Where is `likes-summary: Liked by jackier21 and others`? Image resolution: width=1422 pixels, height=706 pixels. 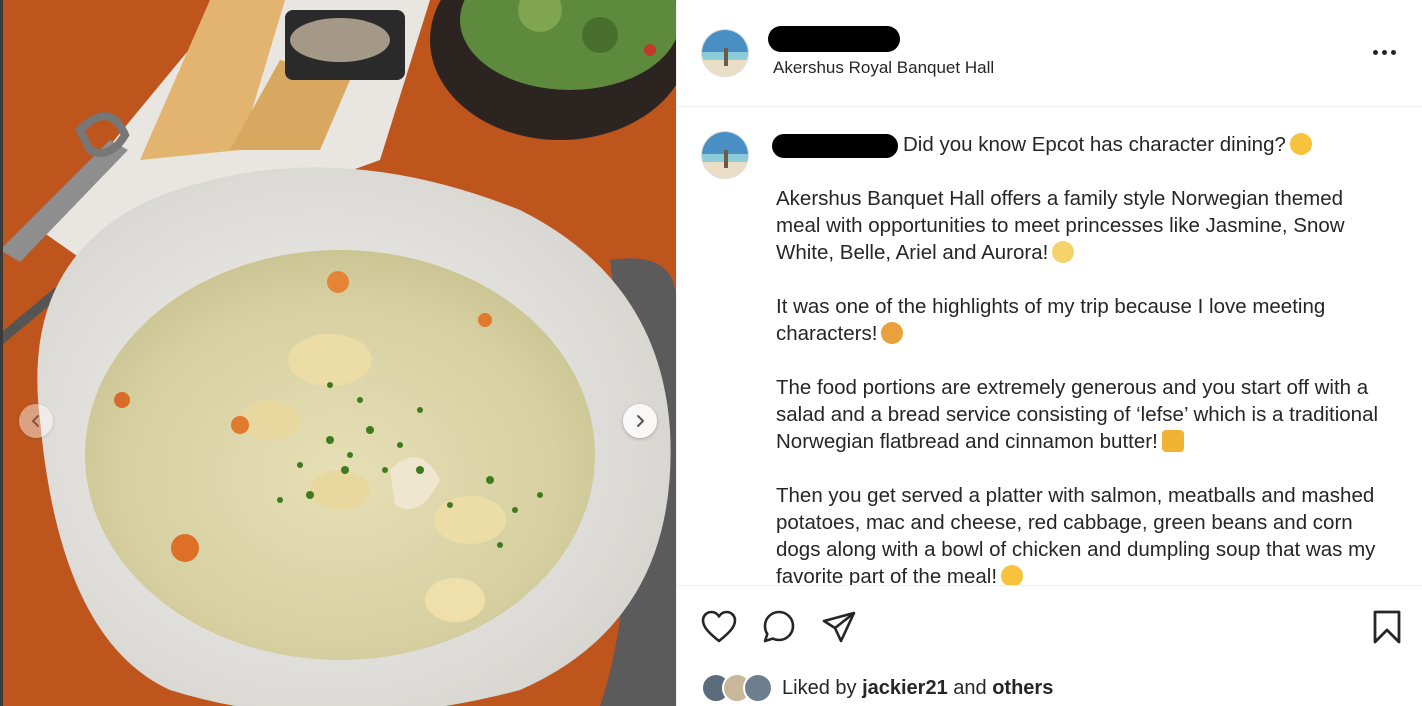 likes-summary: Liked by jackier21 and others is located at coordinates (877, 688).